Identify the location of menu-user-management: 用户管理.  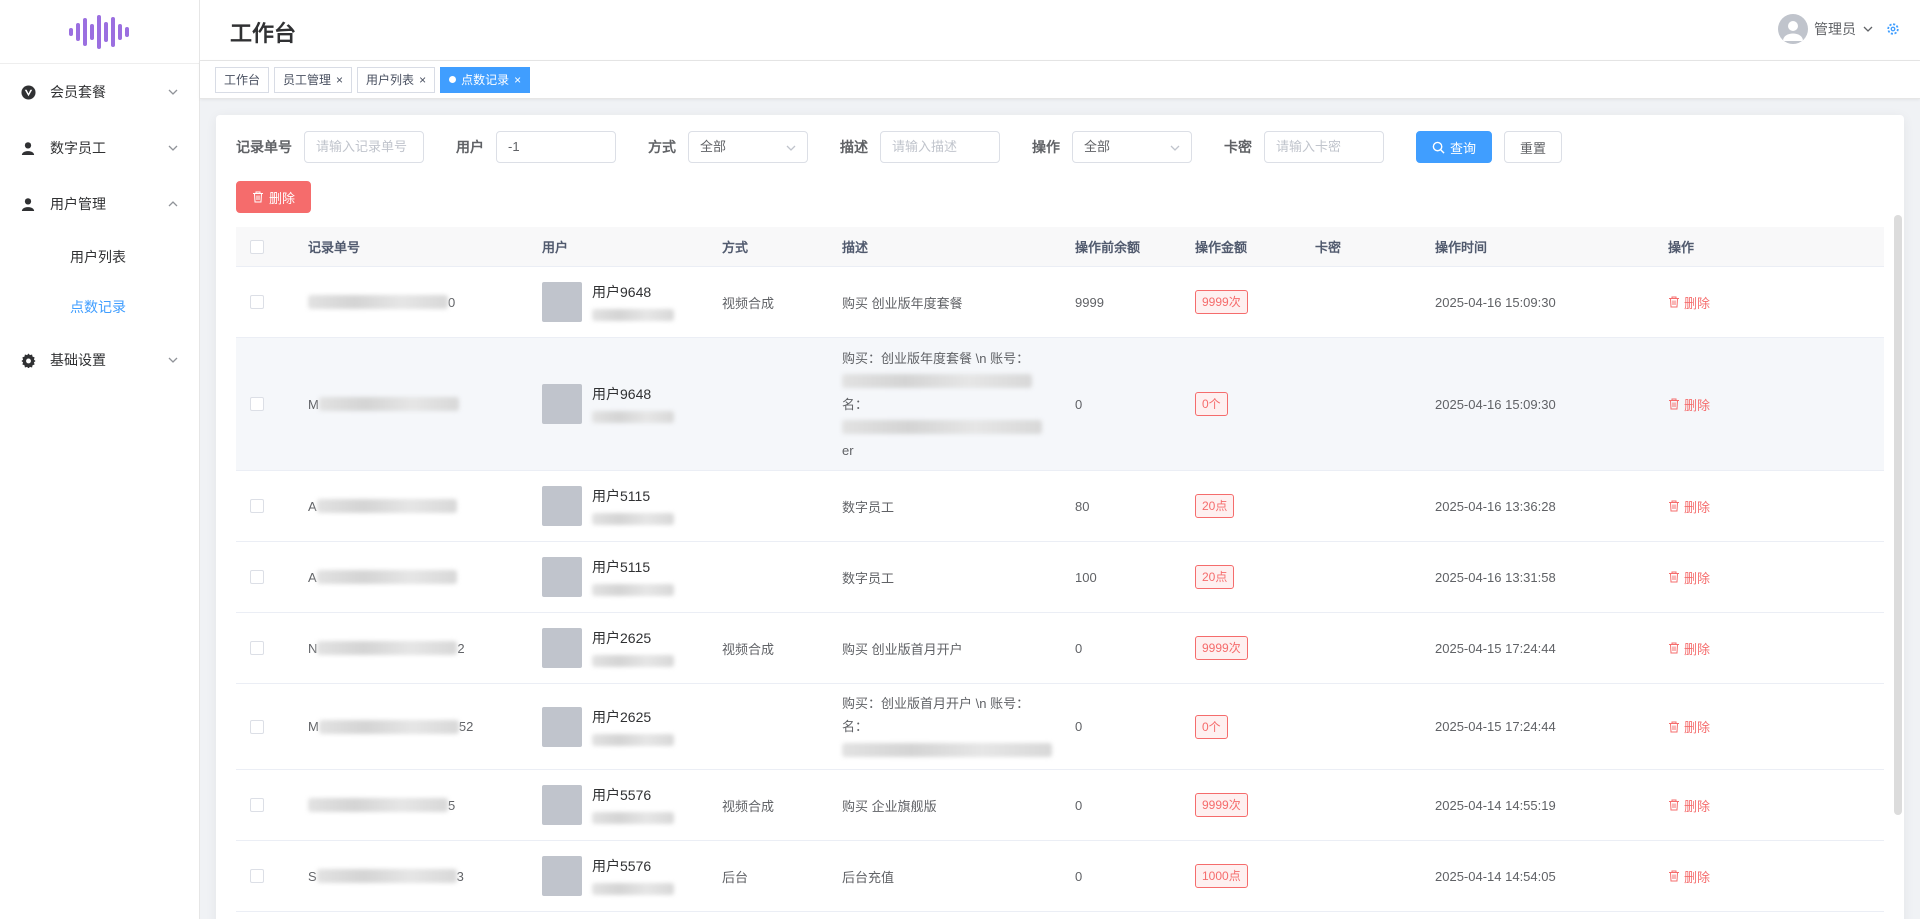
(99, 204).